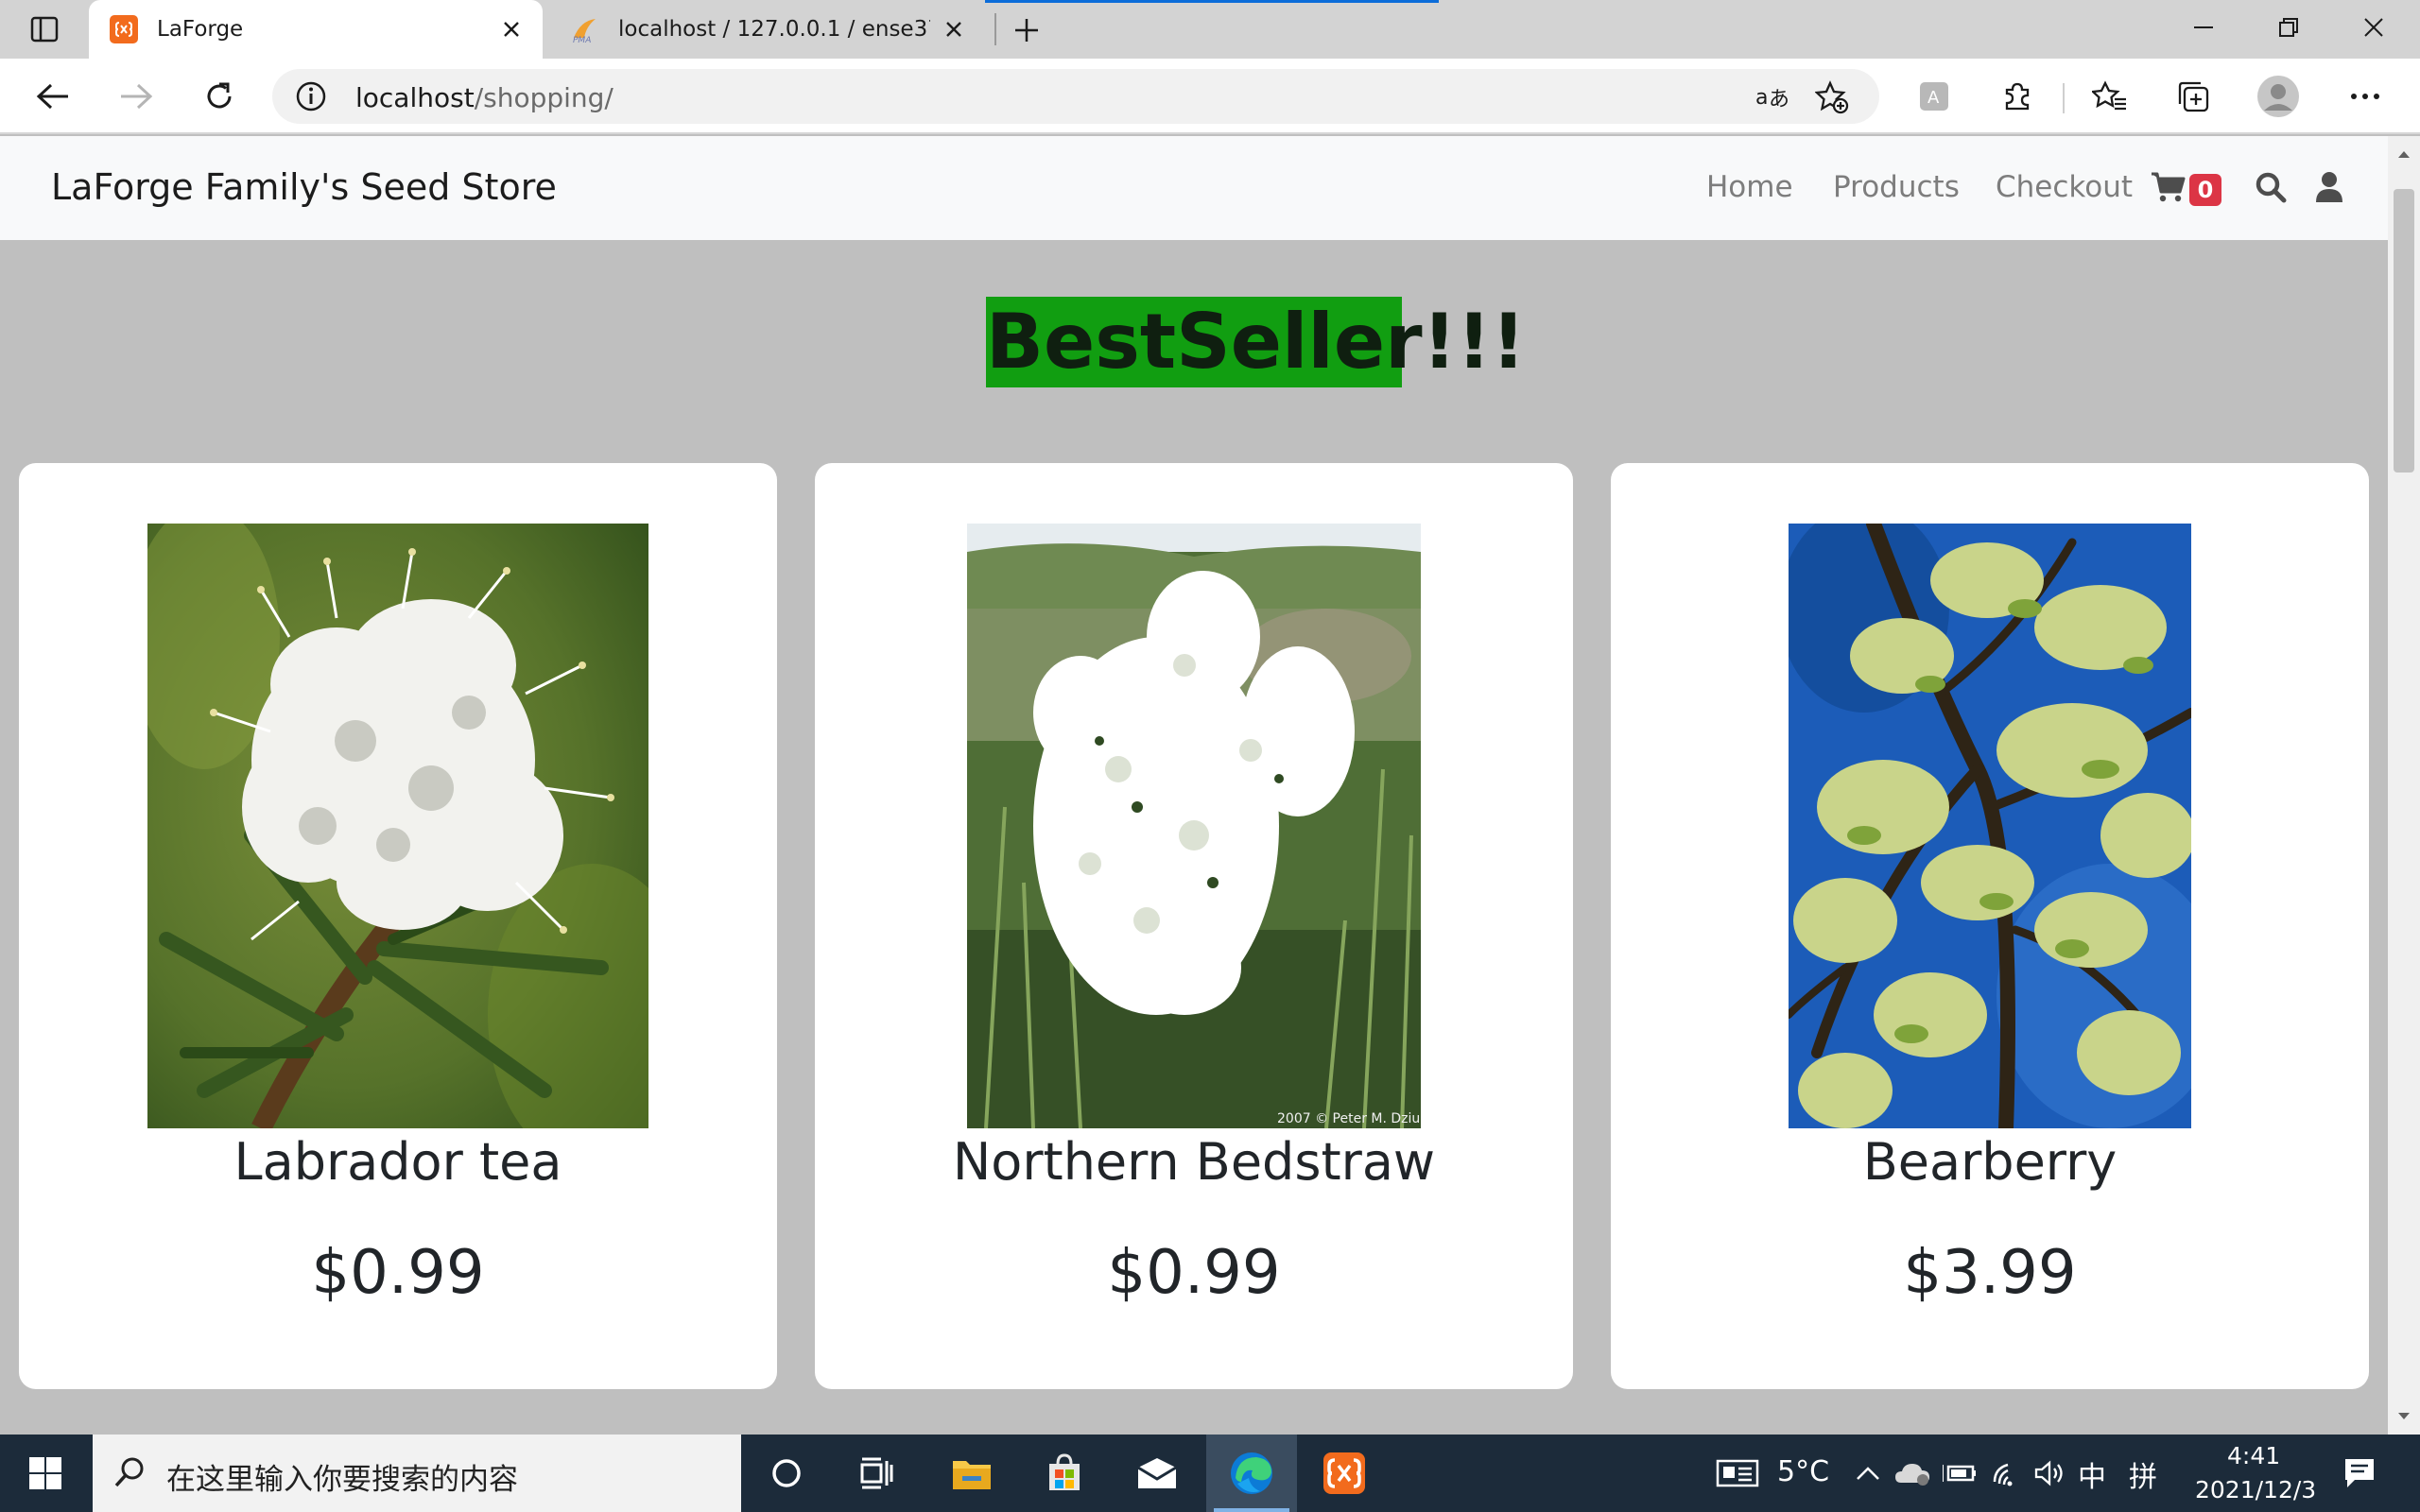  I want to click on input-mode-indicator: 拼, so click(2143, 1474).